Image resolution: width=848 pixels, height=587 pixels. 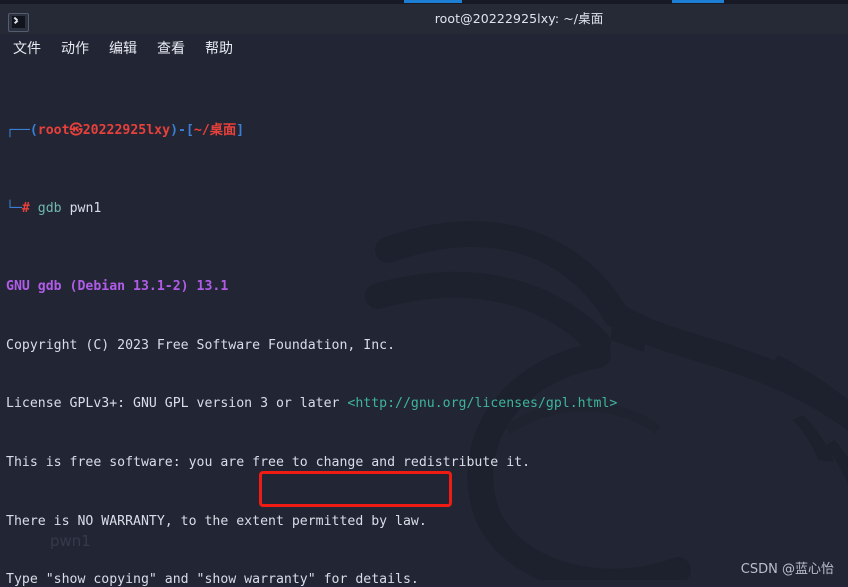 What do you see at coordinates (482, 403) in the screenshot?
I see `license-url: <http://gnu.org/licenses/gpl.html>` at bounding box center [482, 403].